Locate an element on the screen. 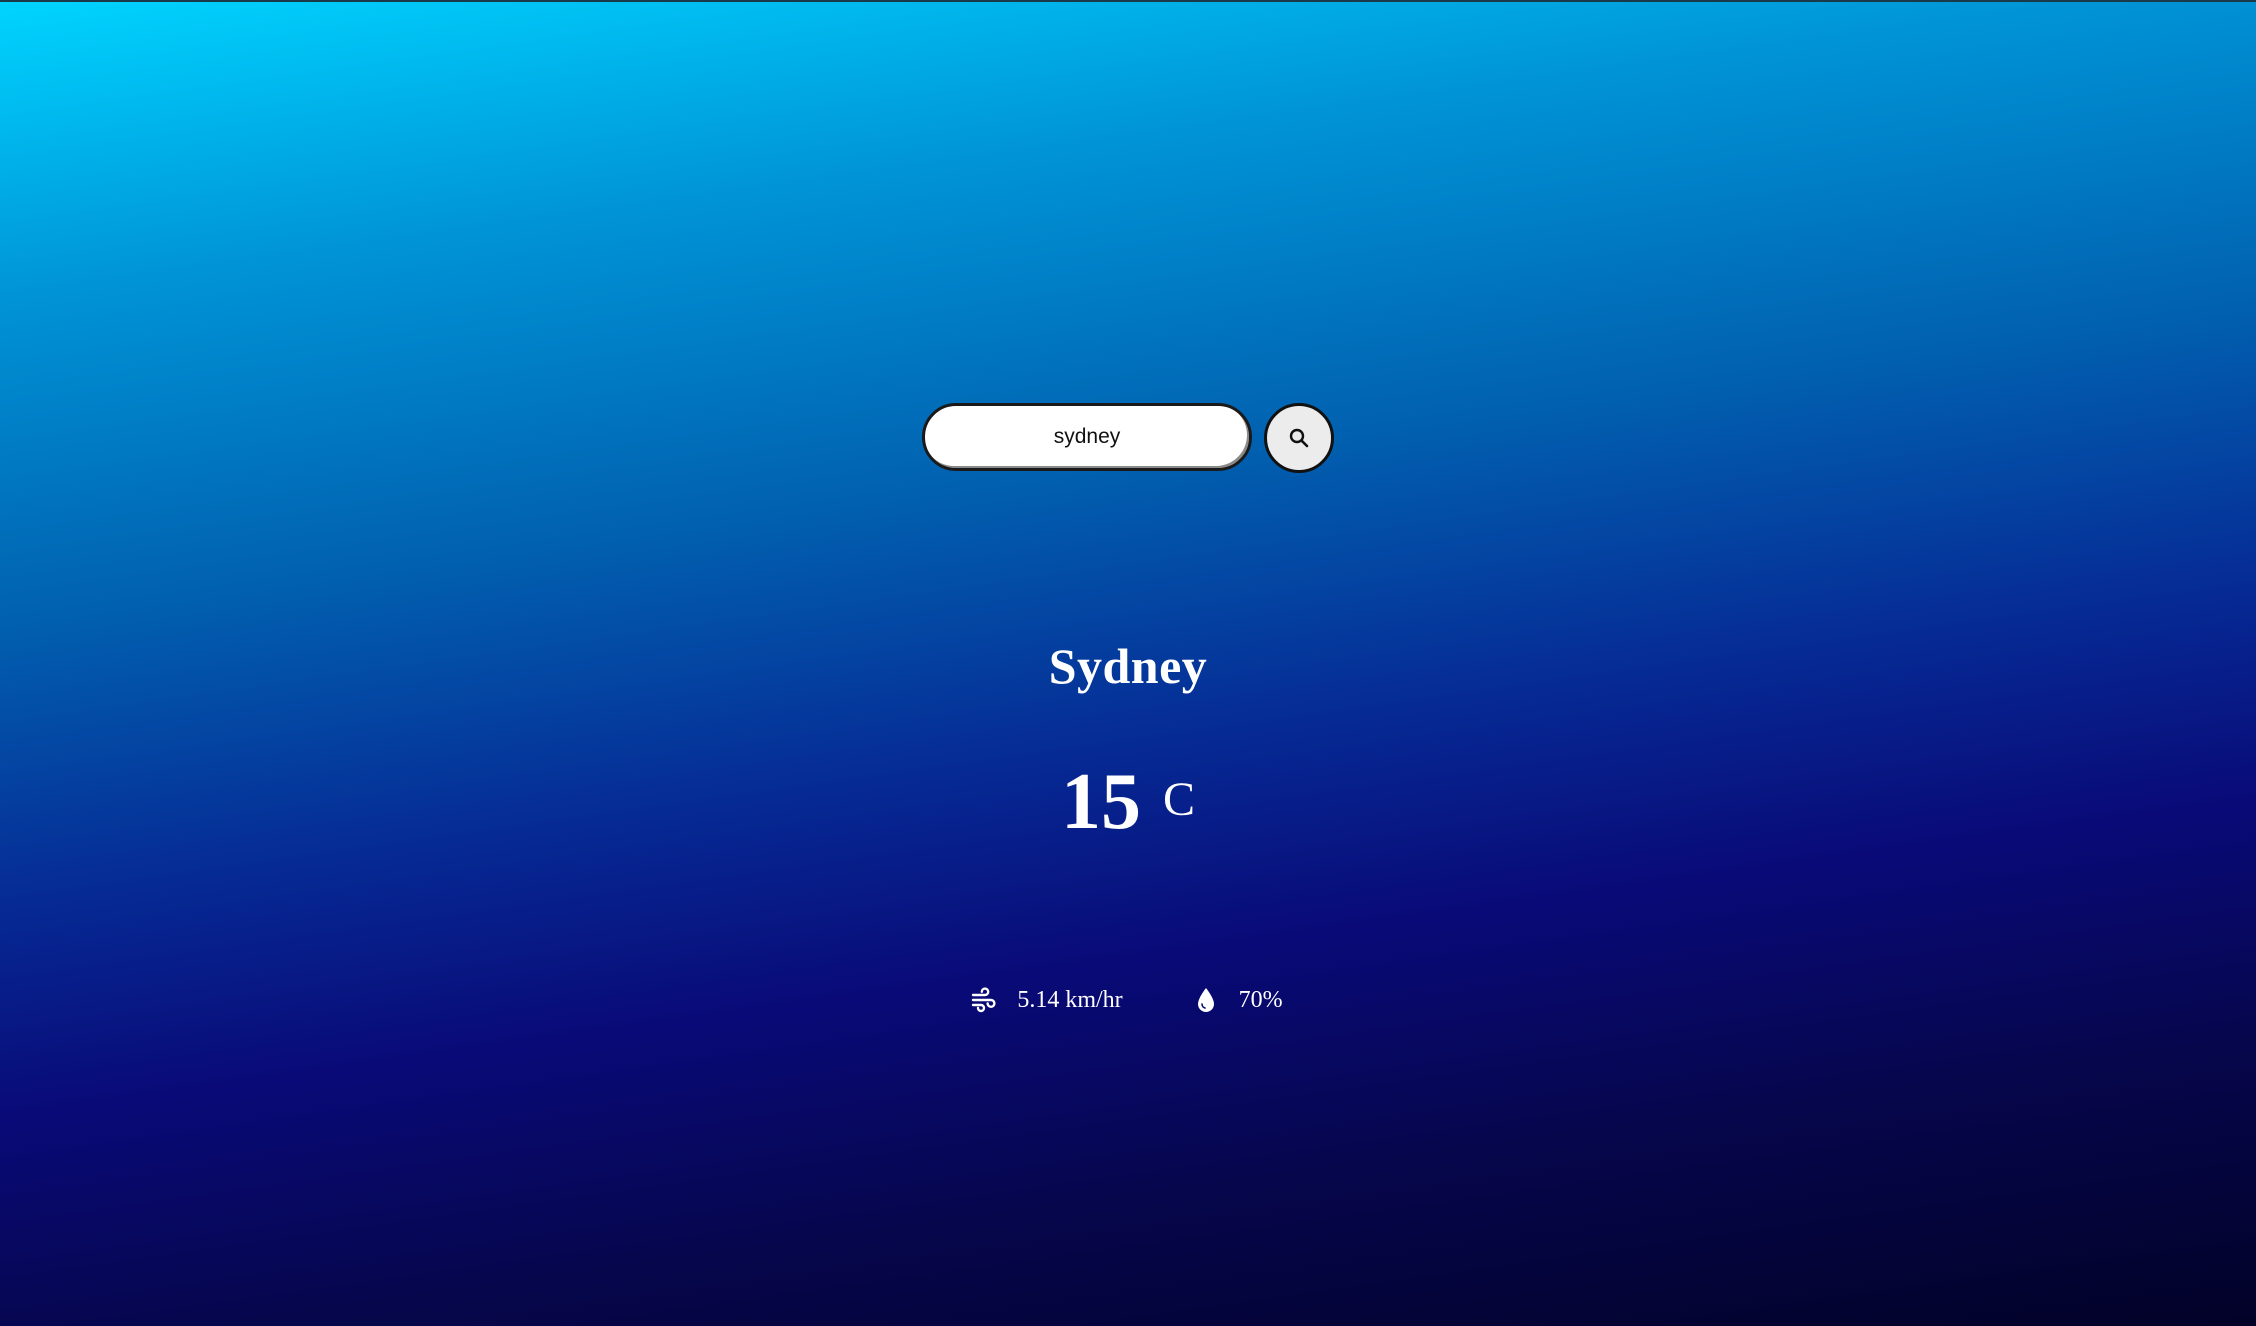 This screenshot has width=2256, height=1326. humidity-value: 70% is located at coordinates (1260, 999).